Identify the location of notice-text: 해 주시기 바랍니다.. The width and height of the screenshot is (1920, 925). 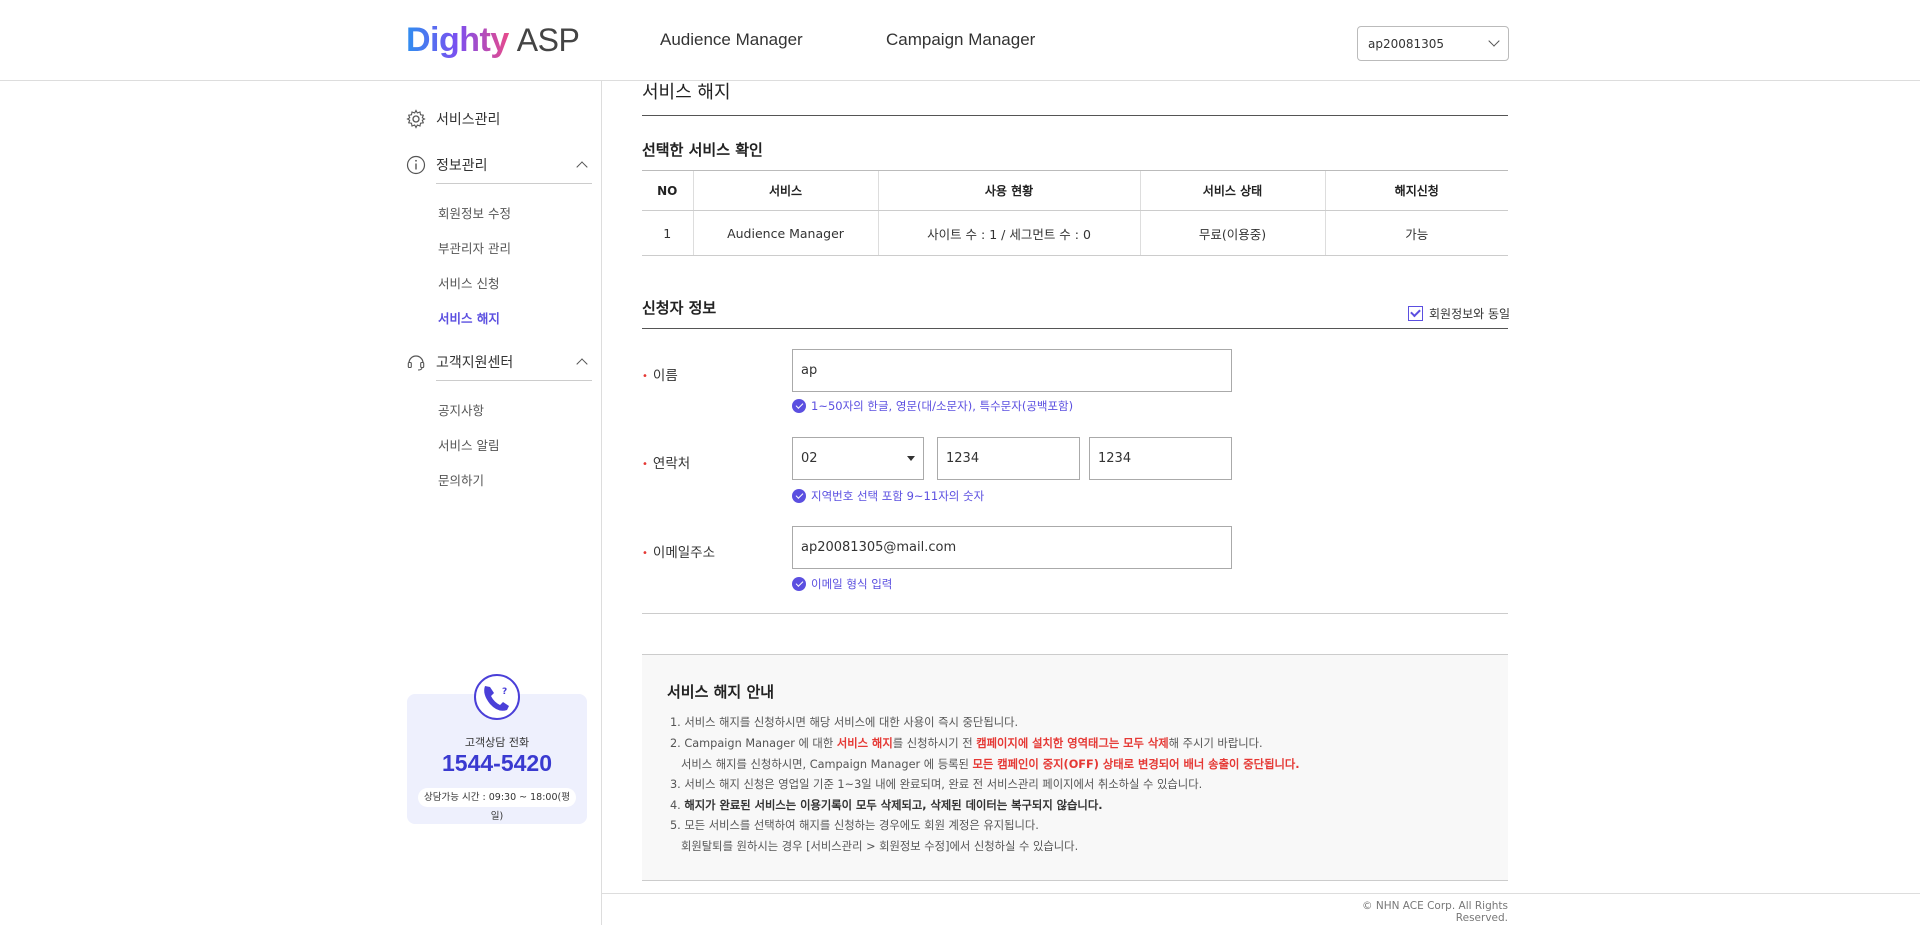
(1215, 743).